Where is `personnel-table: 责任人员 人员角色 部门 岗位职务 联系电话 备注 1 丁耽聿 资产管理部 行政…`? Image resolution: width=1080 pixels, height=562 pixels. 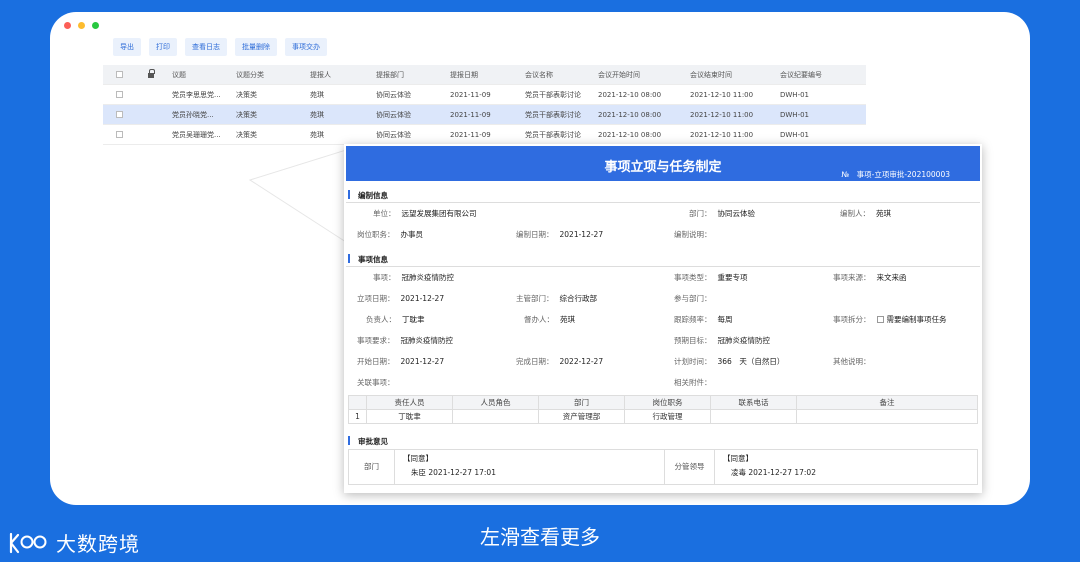
personnel-table: 责任人员 人员角色 部门 岗位职务 联系电话 备注 1 丁耽聿 资产管理部 行政… is located at coordinates (663, 409).